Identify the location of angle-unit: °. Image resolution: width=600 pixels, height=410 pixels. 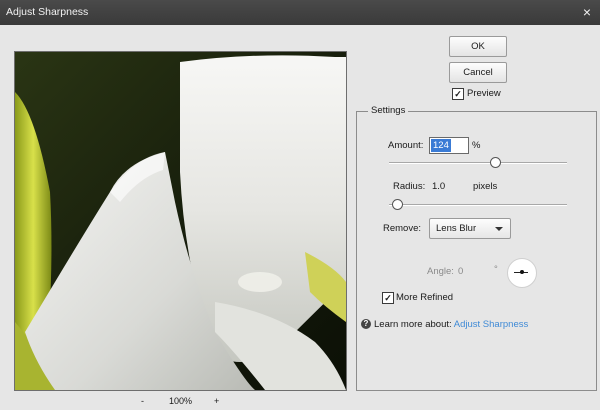
(496, 269).